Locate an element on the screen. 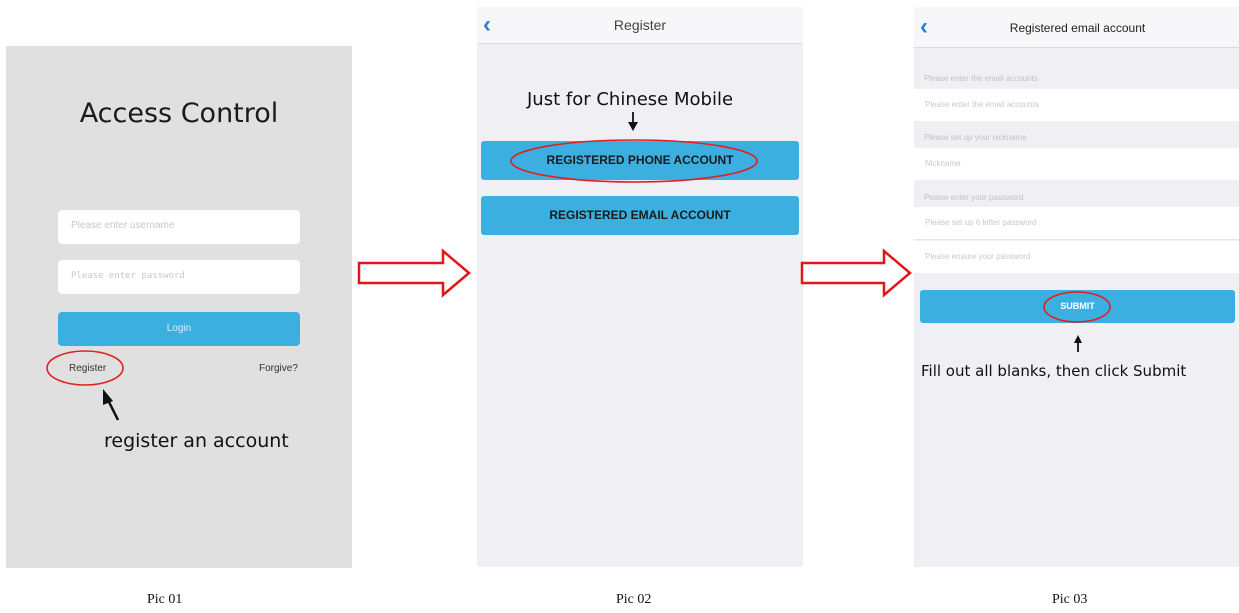 The width and height of the screenshot is (1239, 613). caption-pic-02: Pic 02 is located at coordinates (634, 599).